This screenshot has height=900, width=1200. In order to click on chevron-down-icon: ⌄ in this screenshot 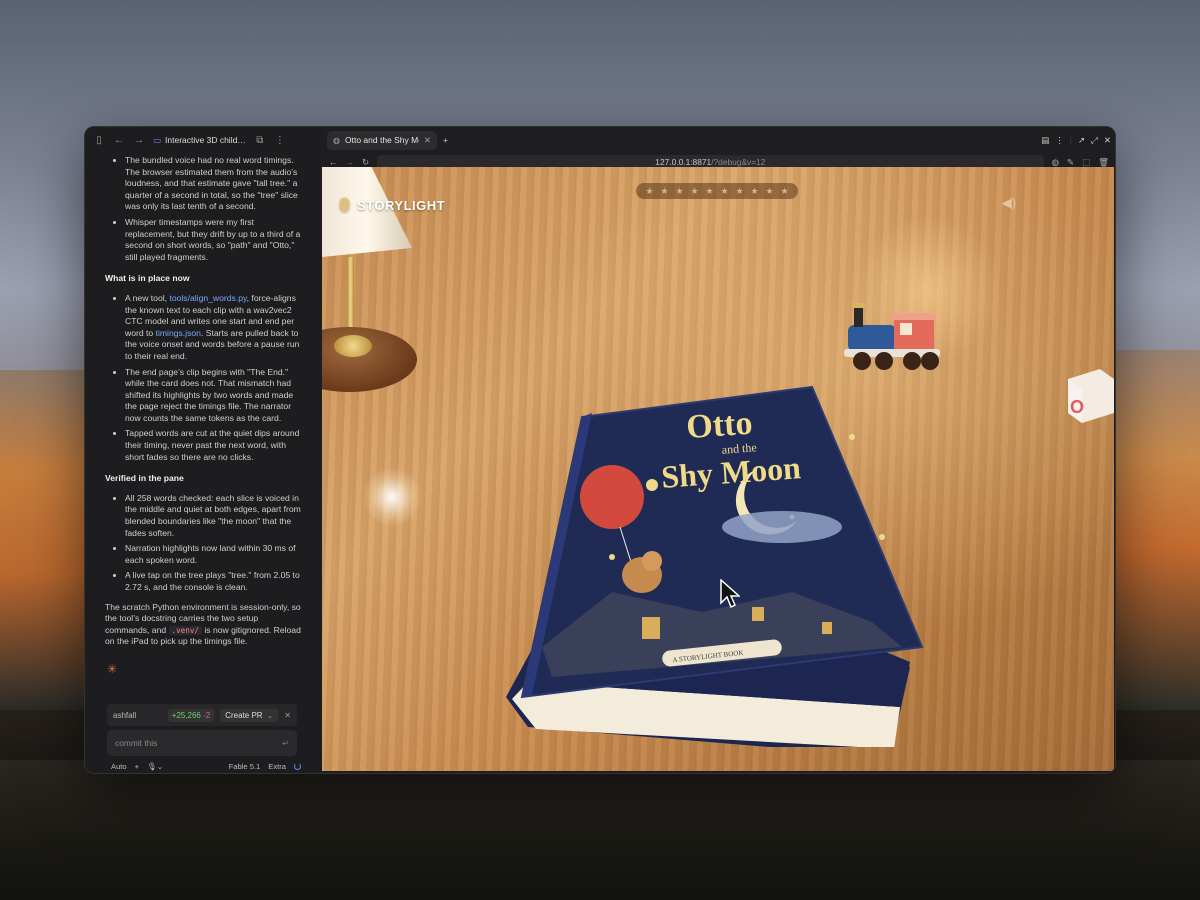, I will do `click(270, 715)`.